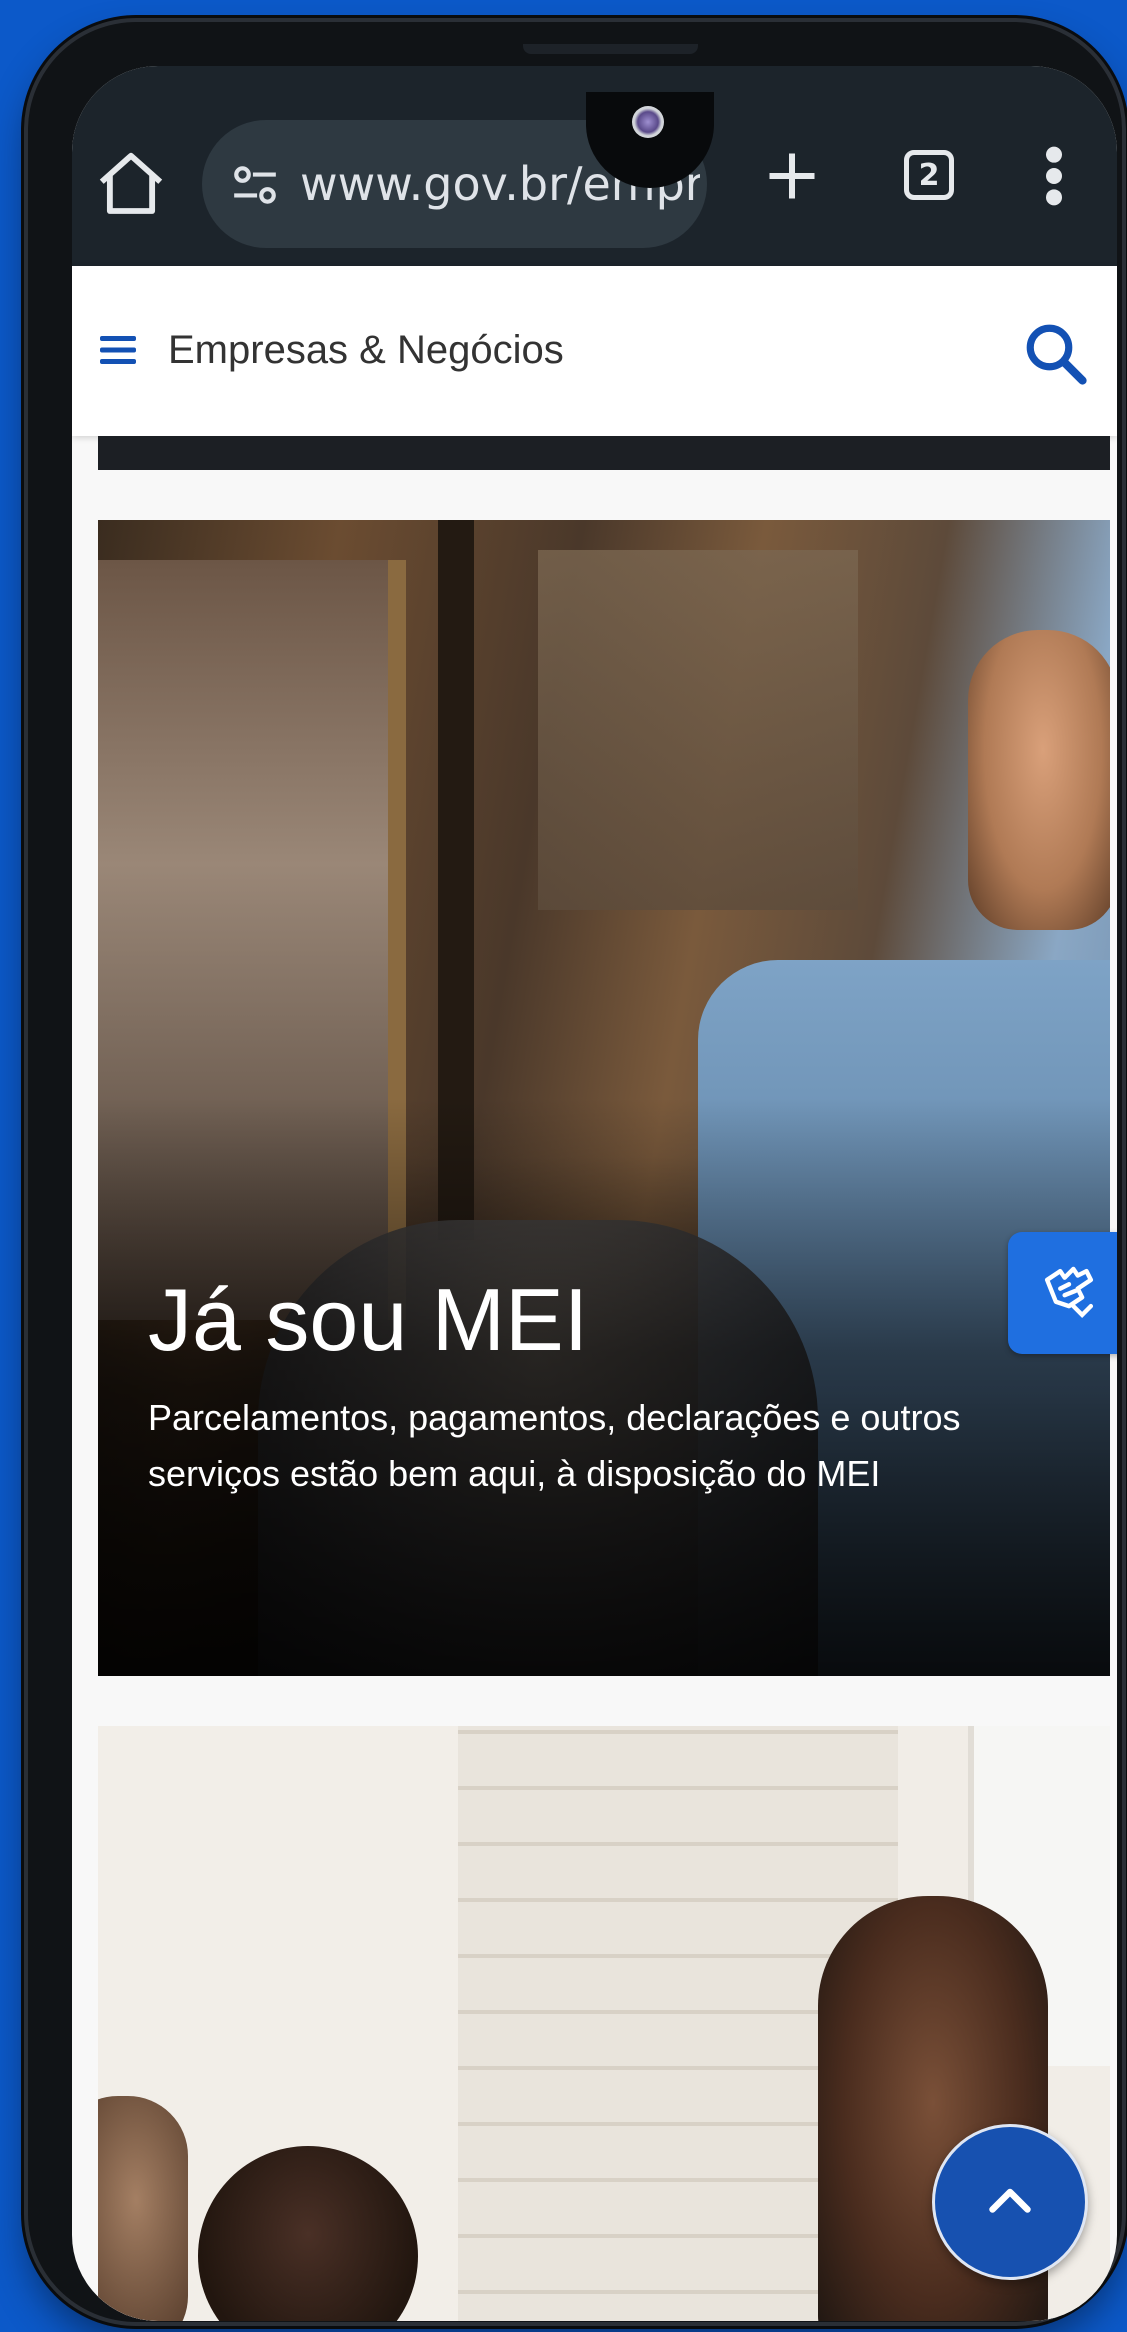 The width and height of the screenshot is (1127, 2332). I want to click on earpiece, so click(610, 49).